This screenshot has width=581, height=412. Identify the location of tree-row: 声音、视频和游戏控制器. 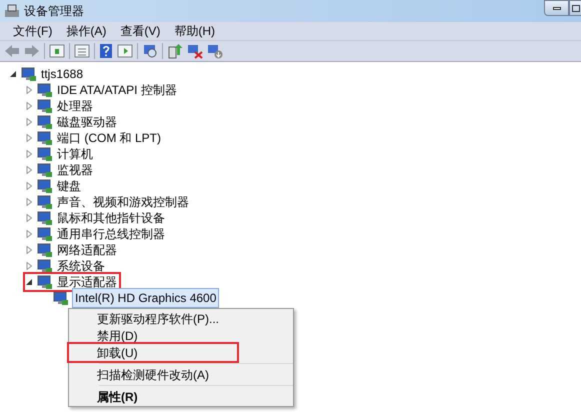
(114, 202).